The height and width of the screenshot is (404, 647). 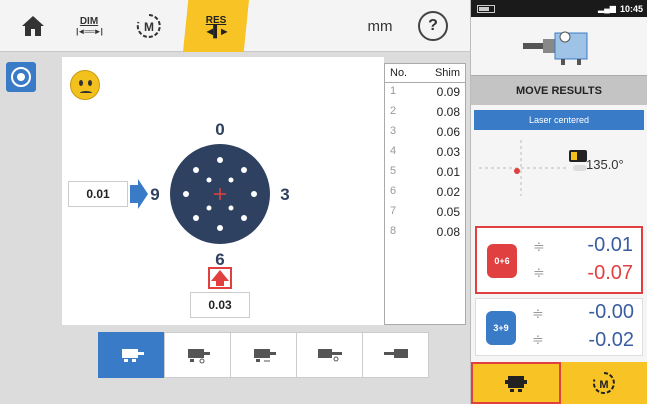 I want to click on status-time: 10:45, so click(x=631, y=8).